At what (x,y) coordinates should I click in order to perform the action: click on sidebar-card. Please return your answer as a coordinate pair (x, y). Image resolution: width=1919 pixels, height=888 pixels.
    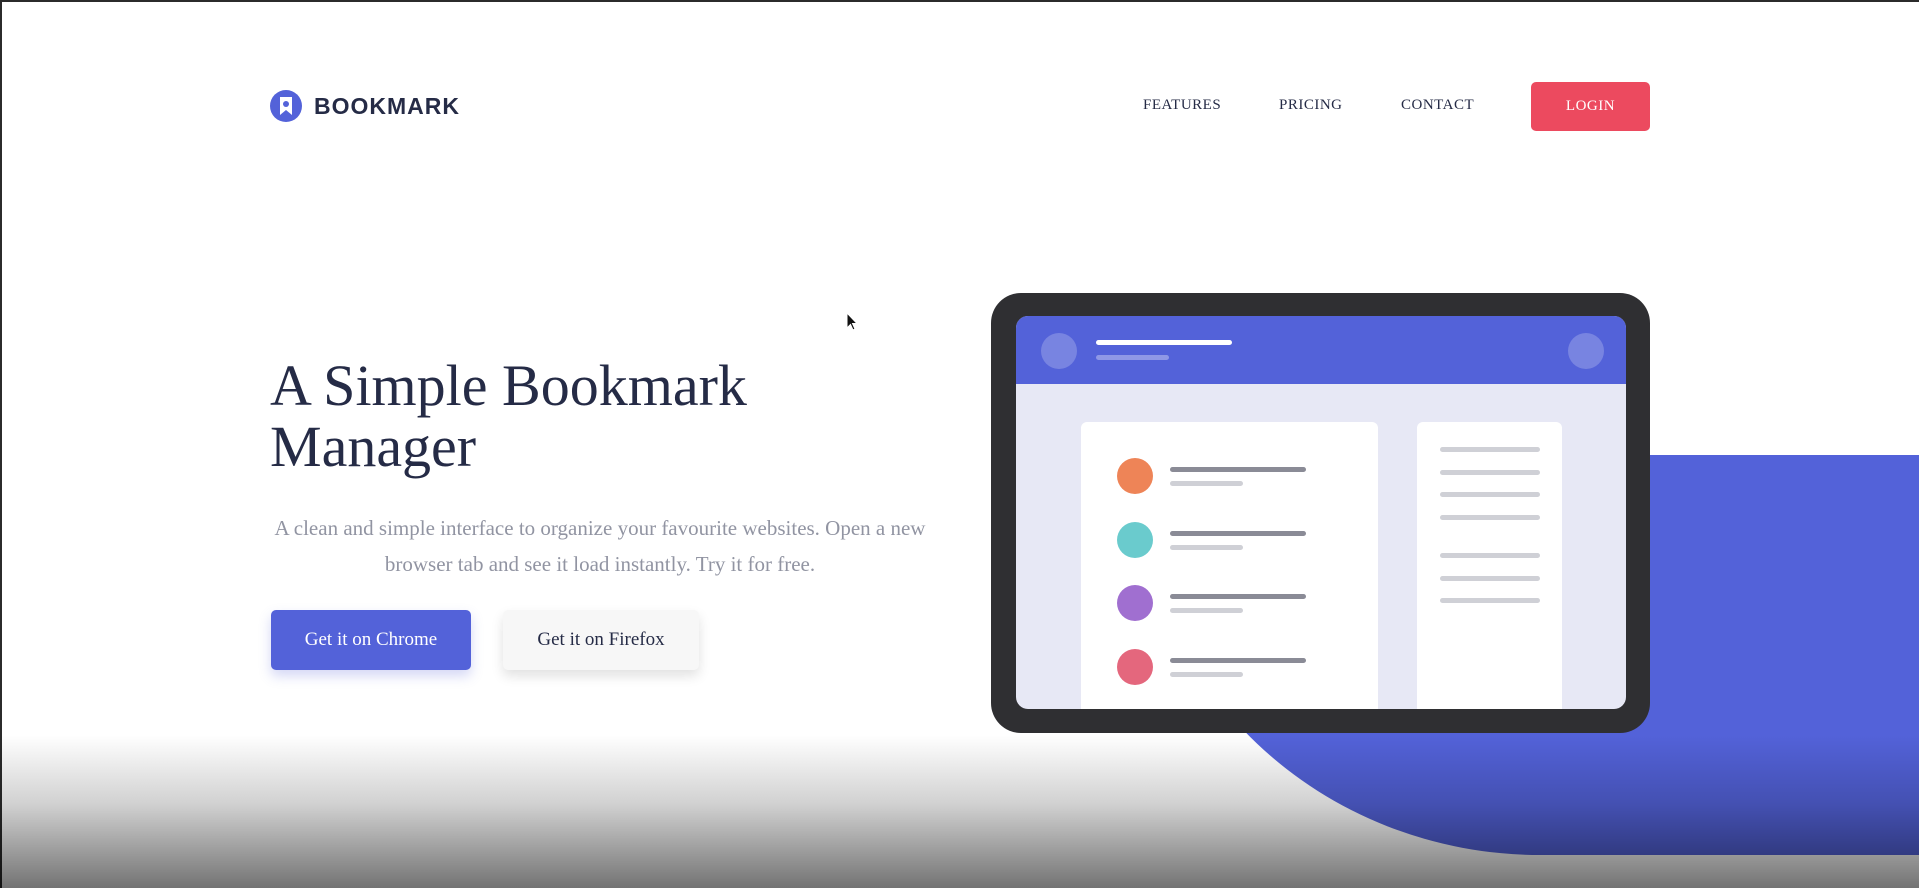
    Looking at the image, I should click on (1489, 565).